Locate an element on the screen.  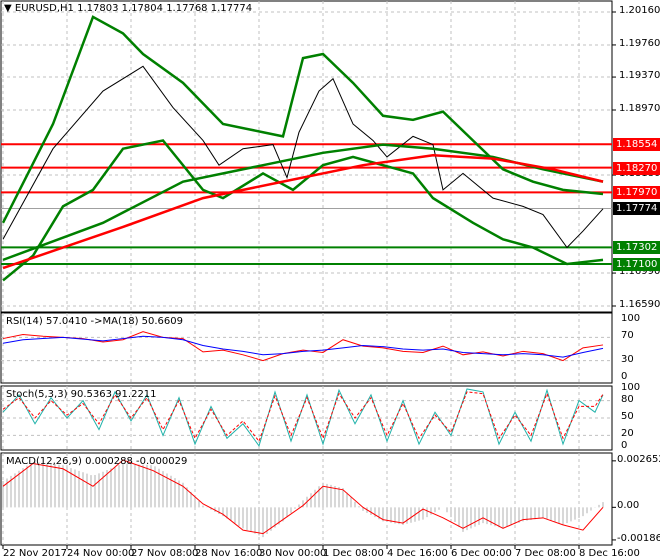
stoch-label: Stoch(5,3,3) 90.5363 91.2211 is located at coordinates (81, 394).